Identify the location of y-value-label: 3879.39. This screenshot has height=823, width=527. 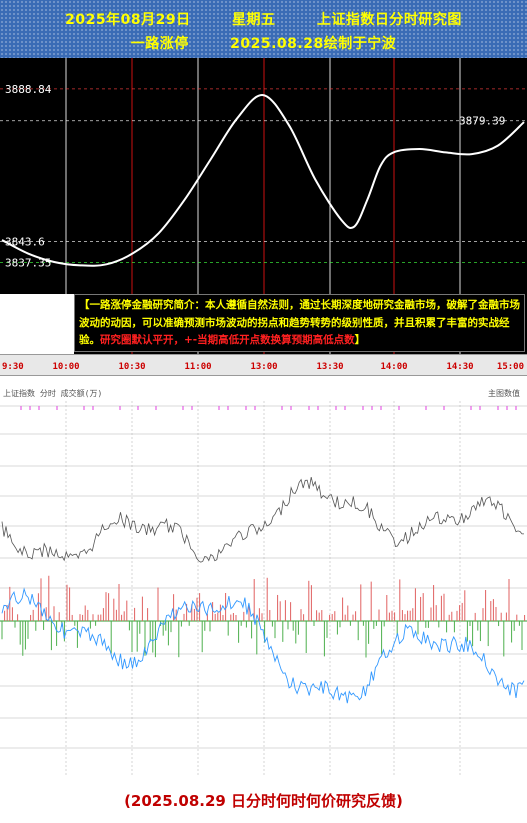
(482, 121).